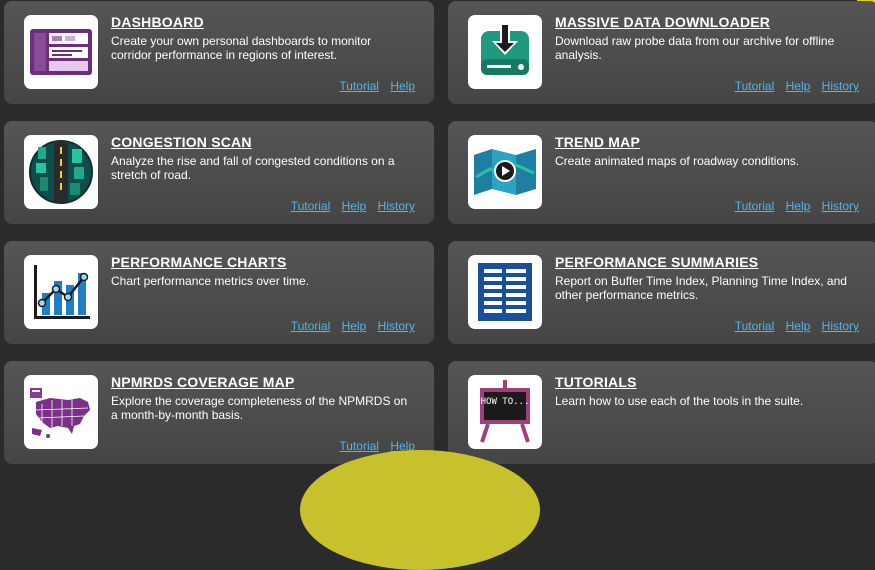  What do you see at coordinates (210, 281) in the screenshot?
I see `tile-description: Chart performance metrics over time.` at bounding box center [210, 281].